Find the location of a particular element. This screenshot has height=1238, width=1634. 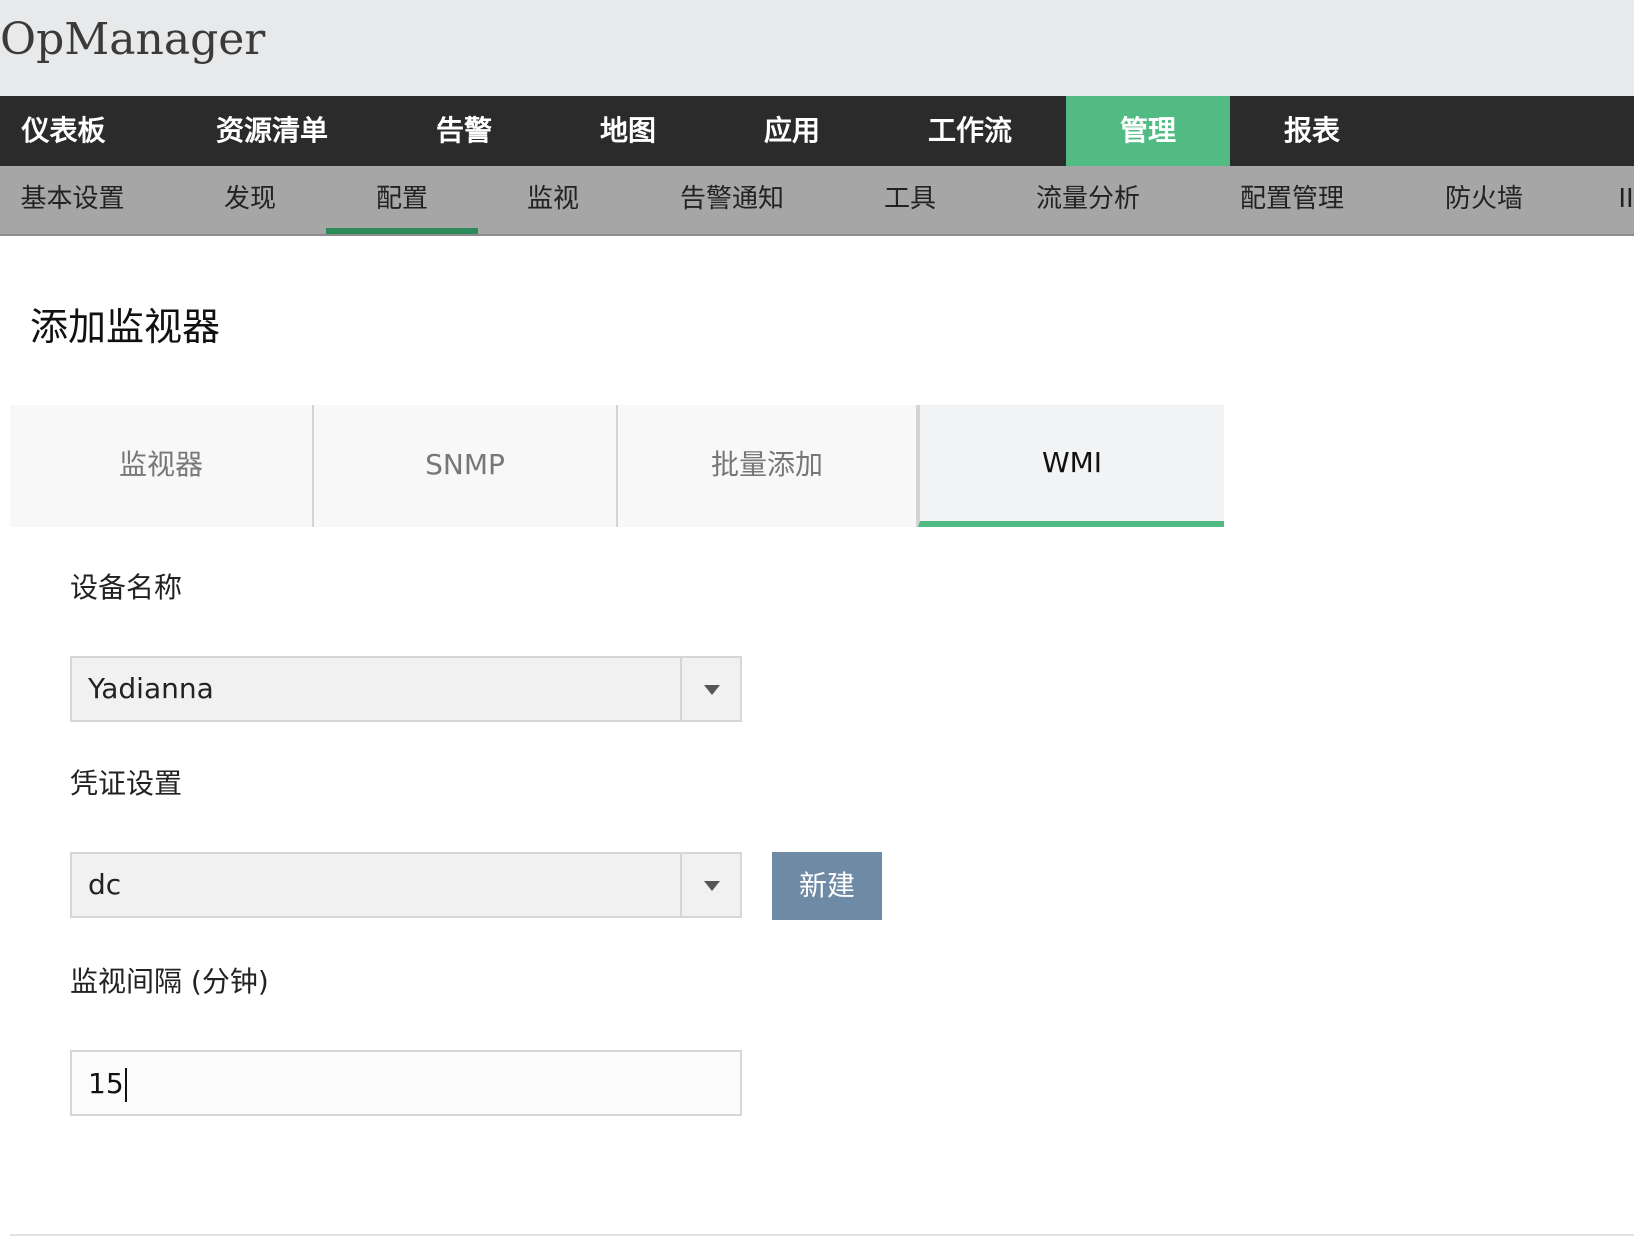

tab-wmi: WMI is located at coordinates (1071, 466).